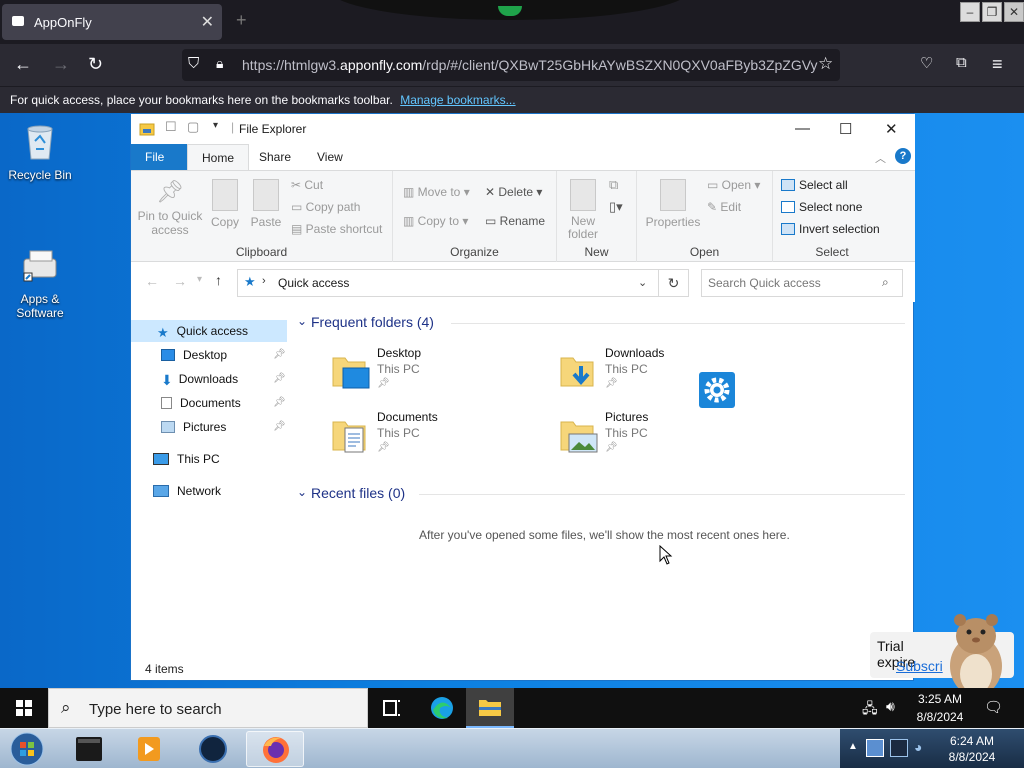 The image size is (1024, 768). What do you see at coordinates (972, 749) in the screenshot?
I see `host-clock: 6:24 AM 8/8/2024` at bounding box center [972, 749].